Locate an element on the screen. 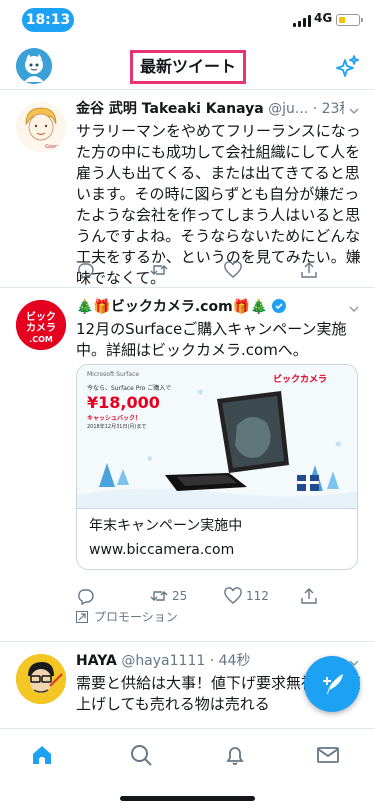 This screenshot has height=812, width=375. tweet-text: 12月のSurfaceご購入キャンペーン実施中。詳細はビックカメラ.comへ。 is located at coordinates (211, 339).